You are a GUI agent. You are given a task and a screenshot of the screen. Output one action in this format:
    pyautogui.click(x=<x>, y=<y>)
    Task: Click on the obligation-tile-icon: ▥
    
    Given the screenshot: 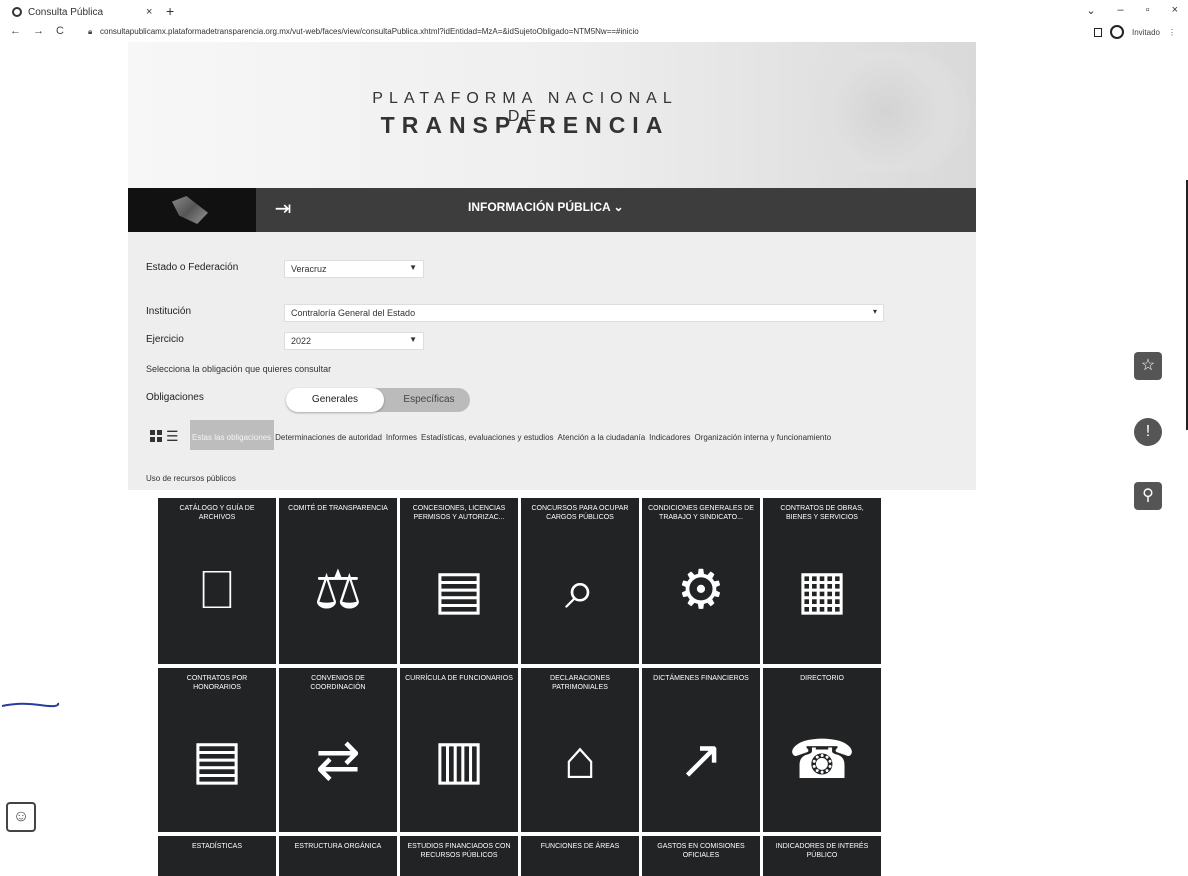 What is the action you would take?
    pyautogui.click(x=459, y=760)
    